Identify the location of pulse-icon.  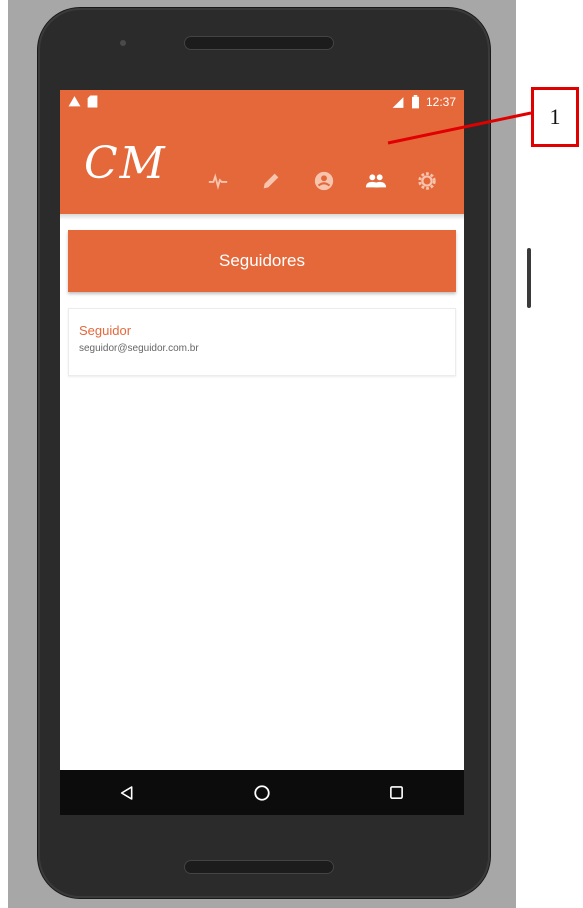
(218, 181).